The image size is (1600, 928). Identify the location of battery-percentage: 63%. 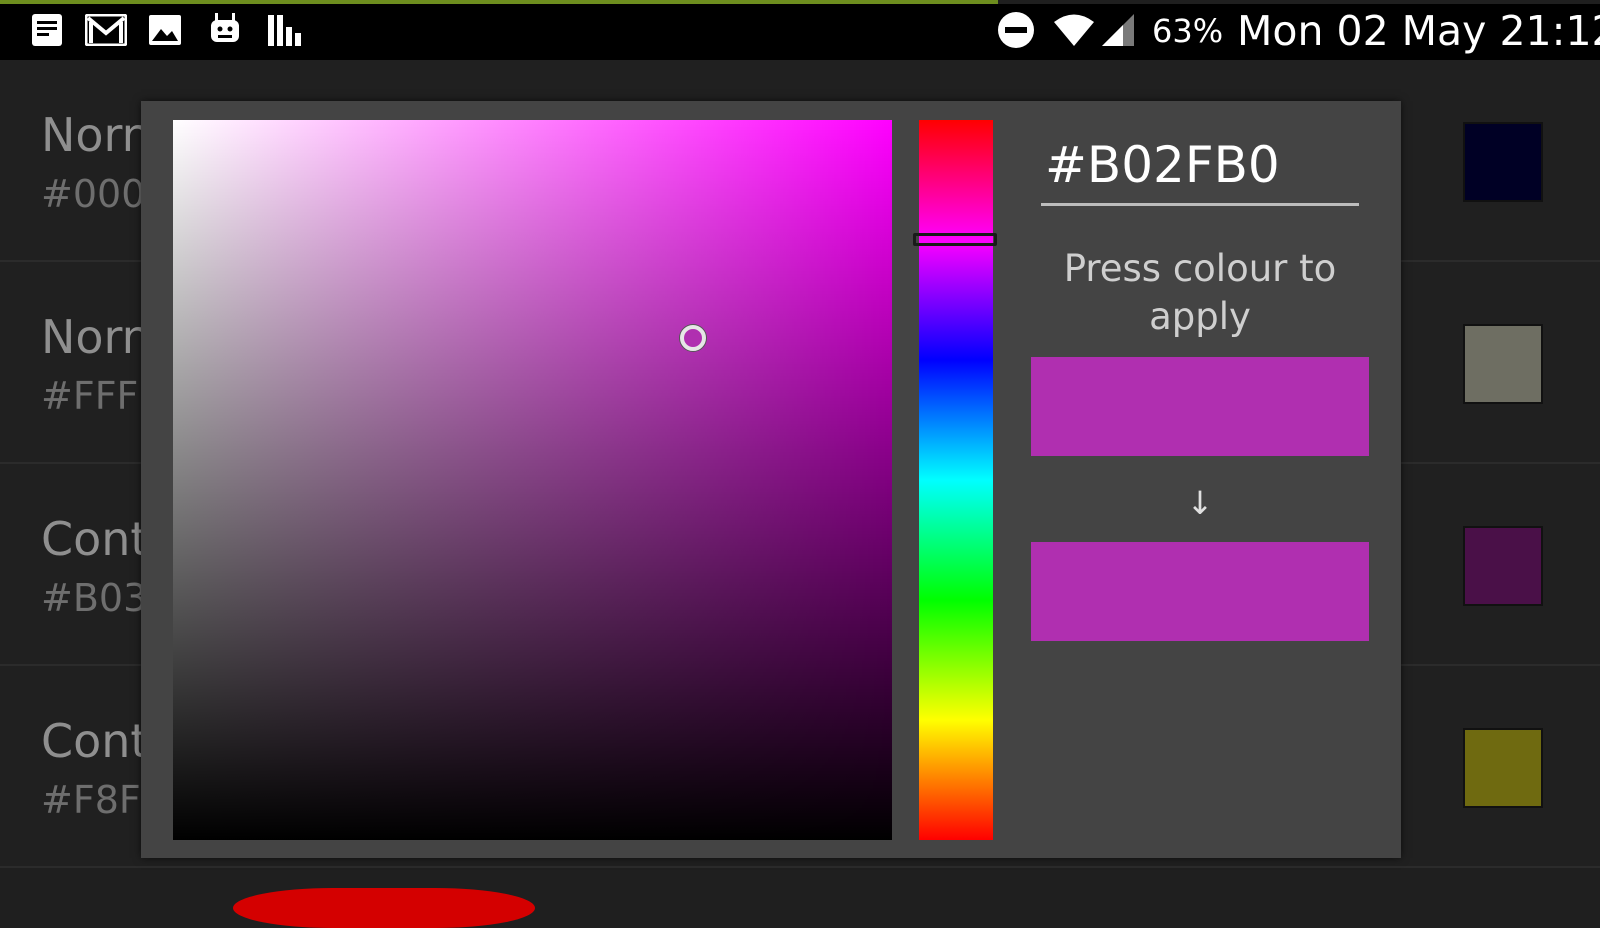
(1188, 31).